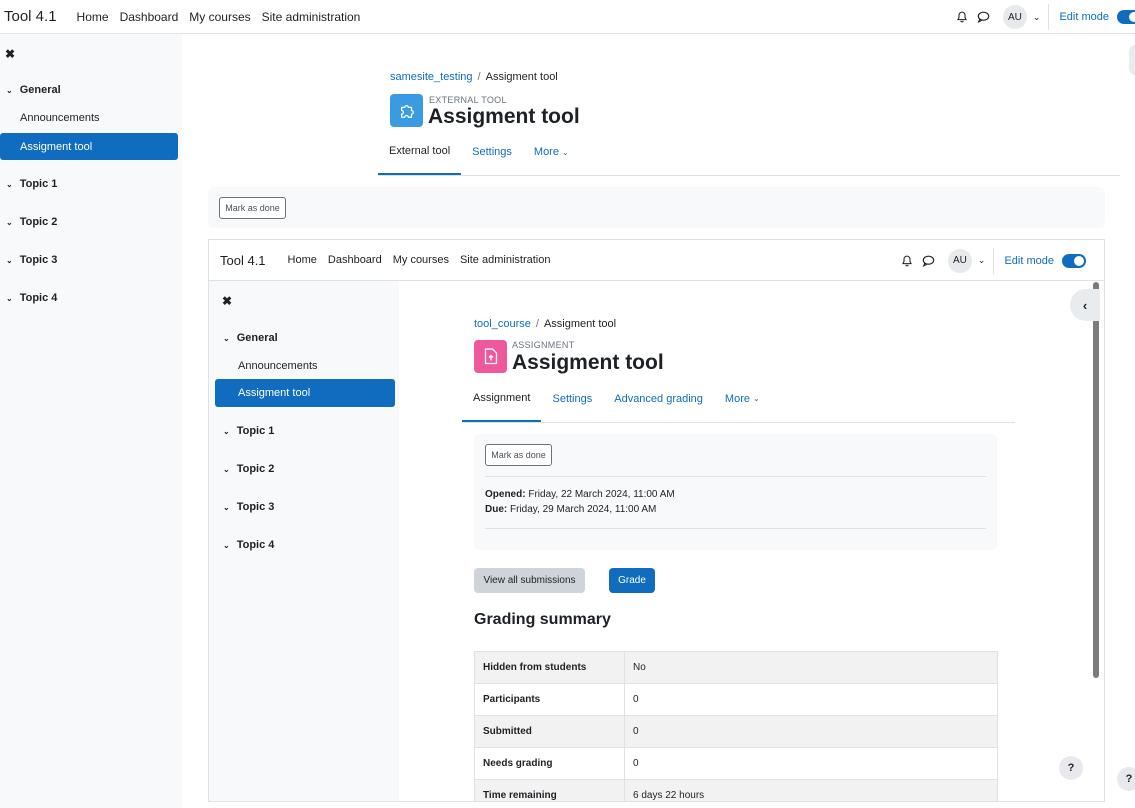 This screenshot has height=808, width=1135. I want to click on help-button: ?, so click(1126, 779).